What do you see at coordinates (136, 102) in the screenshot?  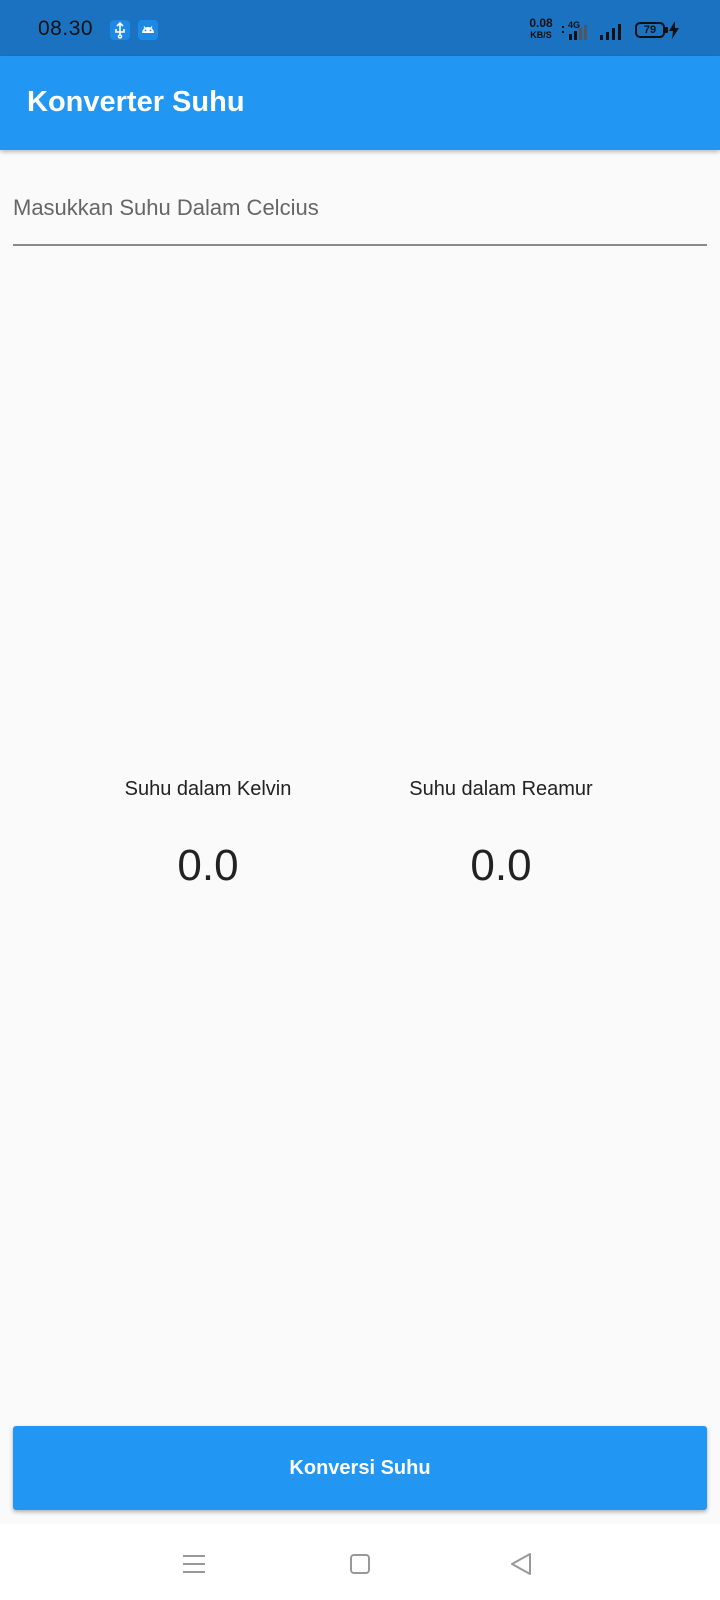 I see `page-title: Konverter Suhu` at bounding box center [136, 102].